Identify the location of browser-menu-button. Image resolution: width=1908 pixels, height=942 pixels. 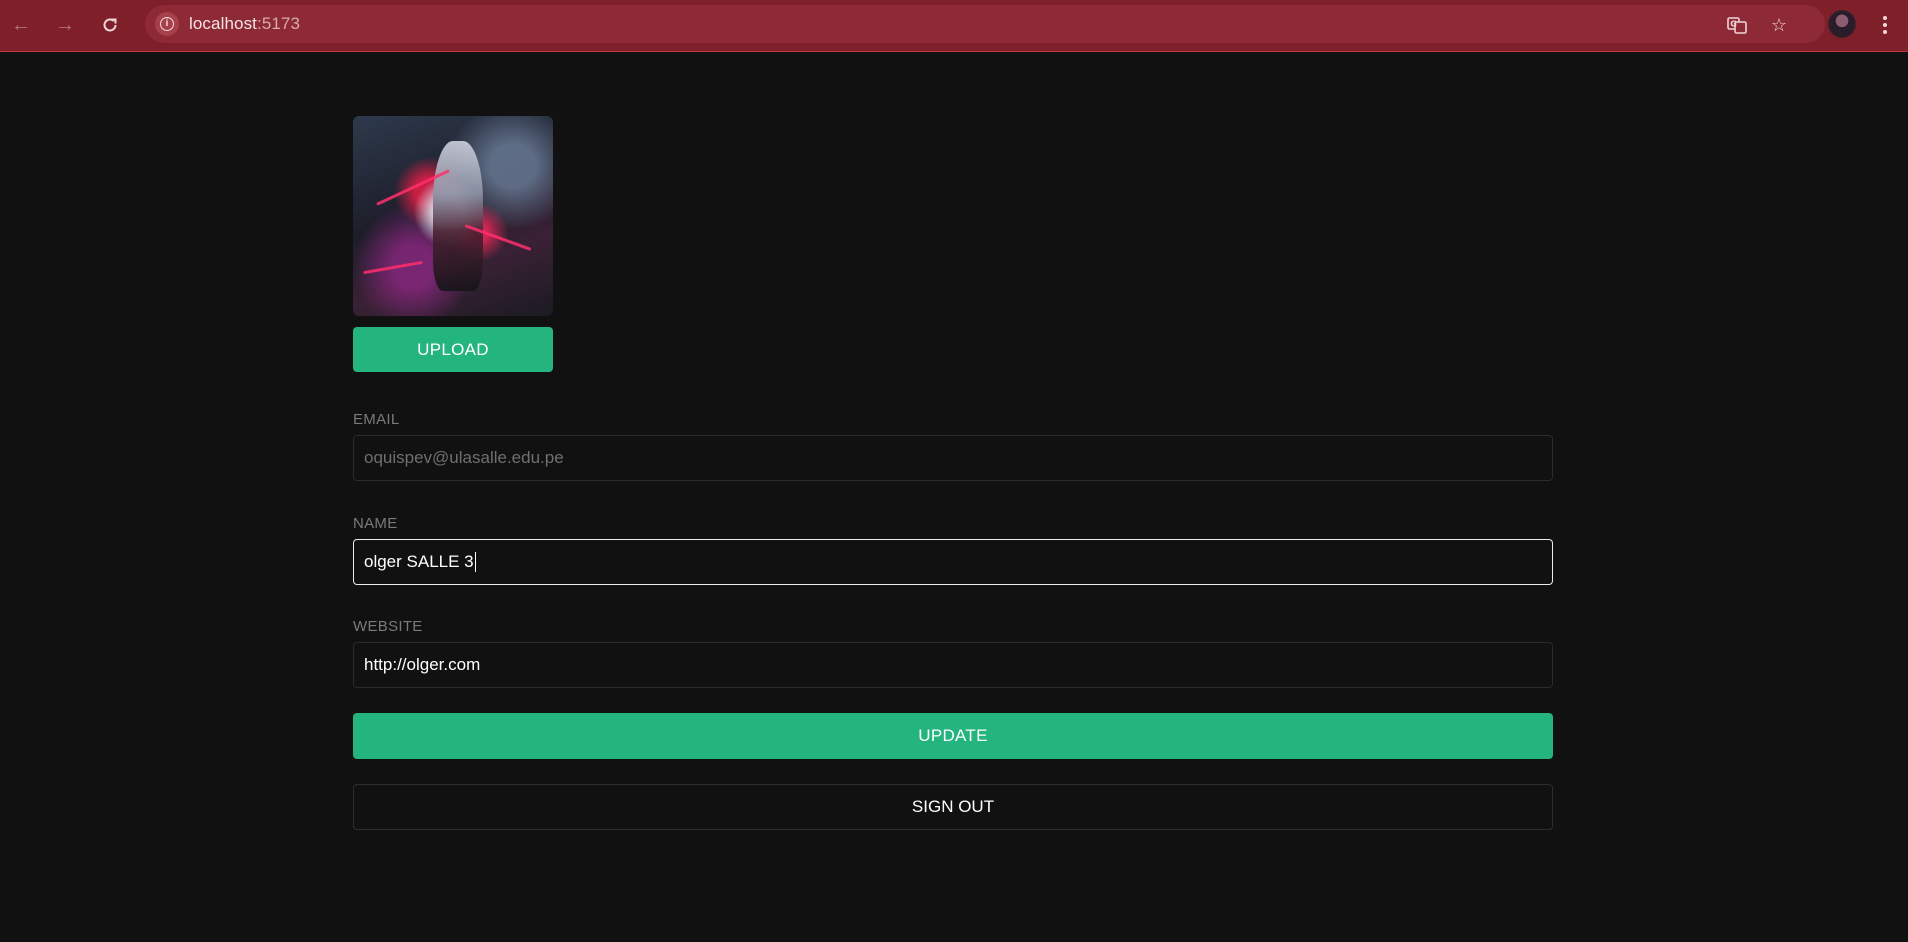
(1885, 25).